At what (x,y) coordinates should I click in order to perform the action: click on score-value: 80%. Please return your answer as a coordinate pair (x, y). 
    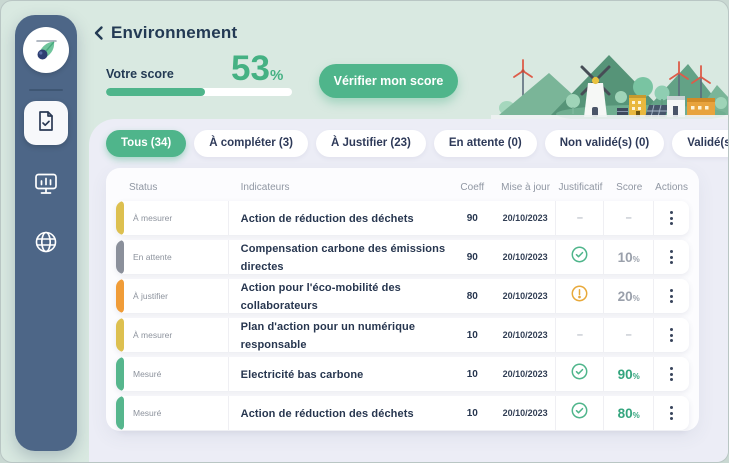
    Looking at the image, I should click on (628, 413).